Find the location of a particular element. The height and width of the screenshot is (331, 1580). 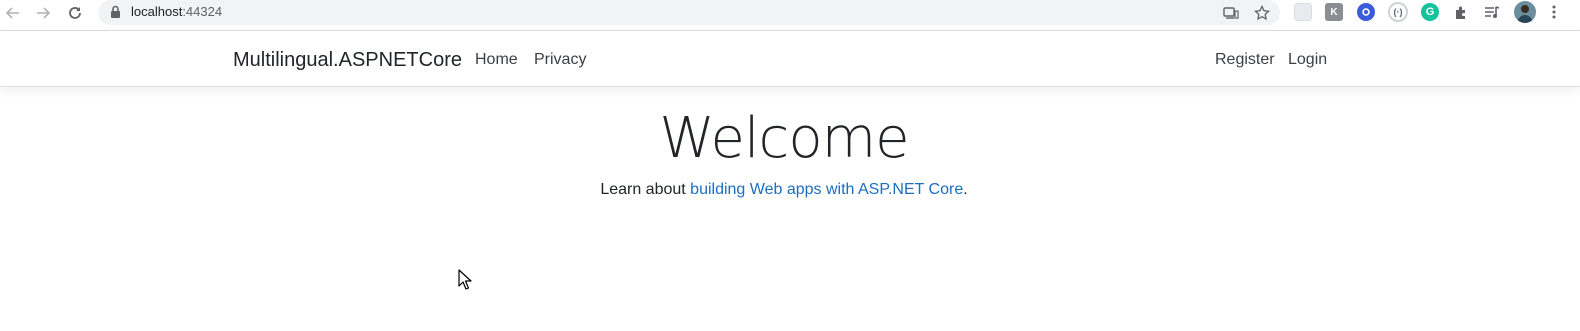

browser-toolbar: localhost:44324 K (·) G is located at coordinates (790, 13).